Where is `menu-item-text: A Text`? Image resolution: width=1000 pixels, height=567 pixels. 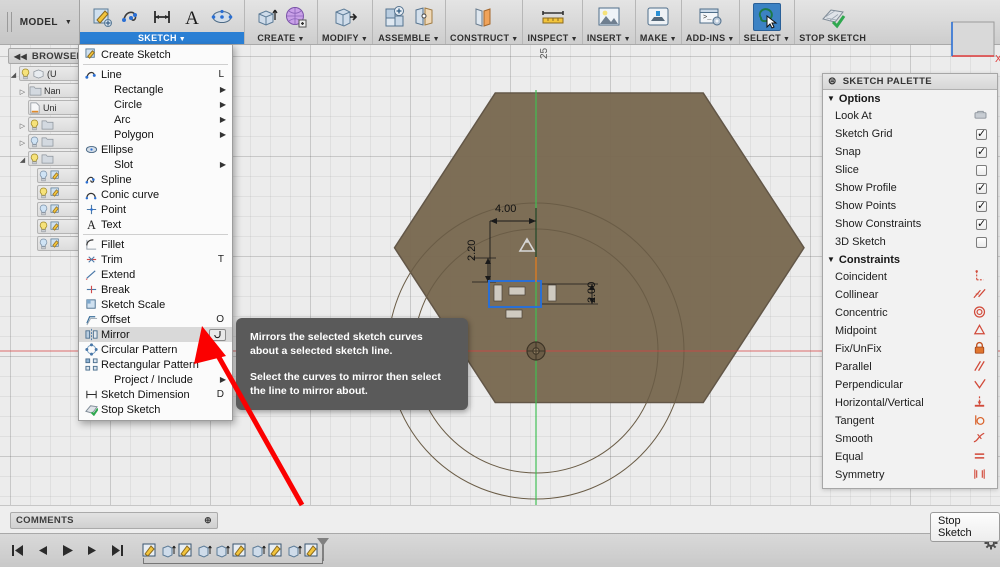 menu-item-text: A Text is located at coordinates (155, 224).